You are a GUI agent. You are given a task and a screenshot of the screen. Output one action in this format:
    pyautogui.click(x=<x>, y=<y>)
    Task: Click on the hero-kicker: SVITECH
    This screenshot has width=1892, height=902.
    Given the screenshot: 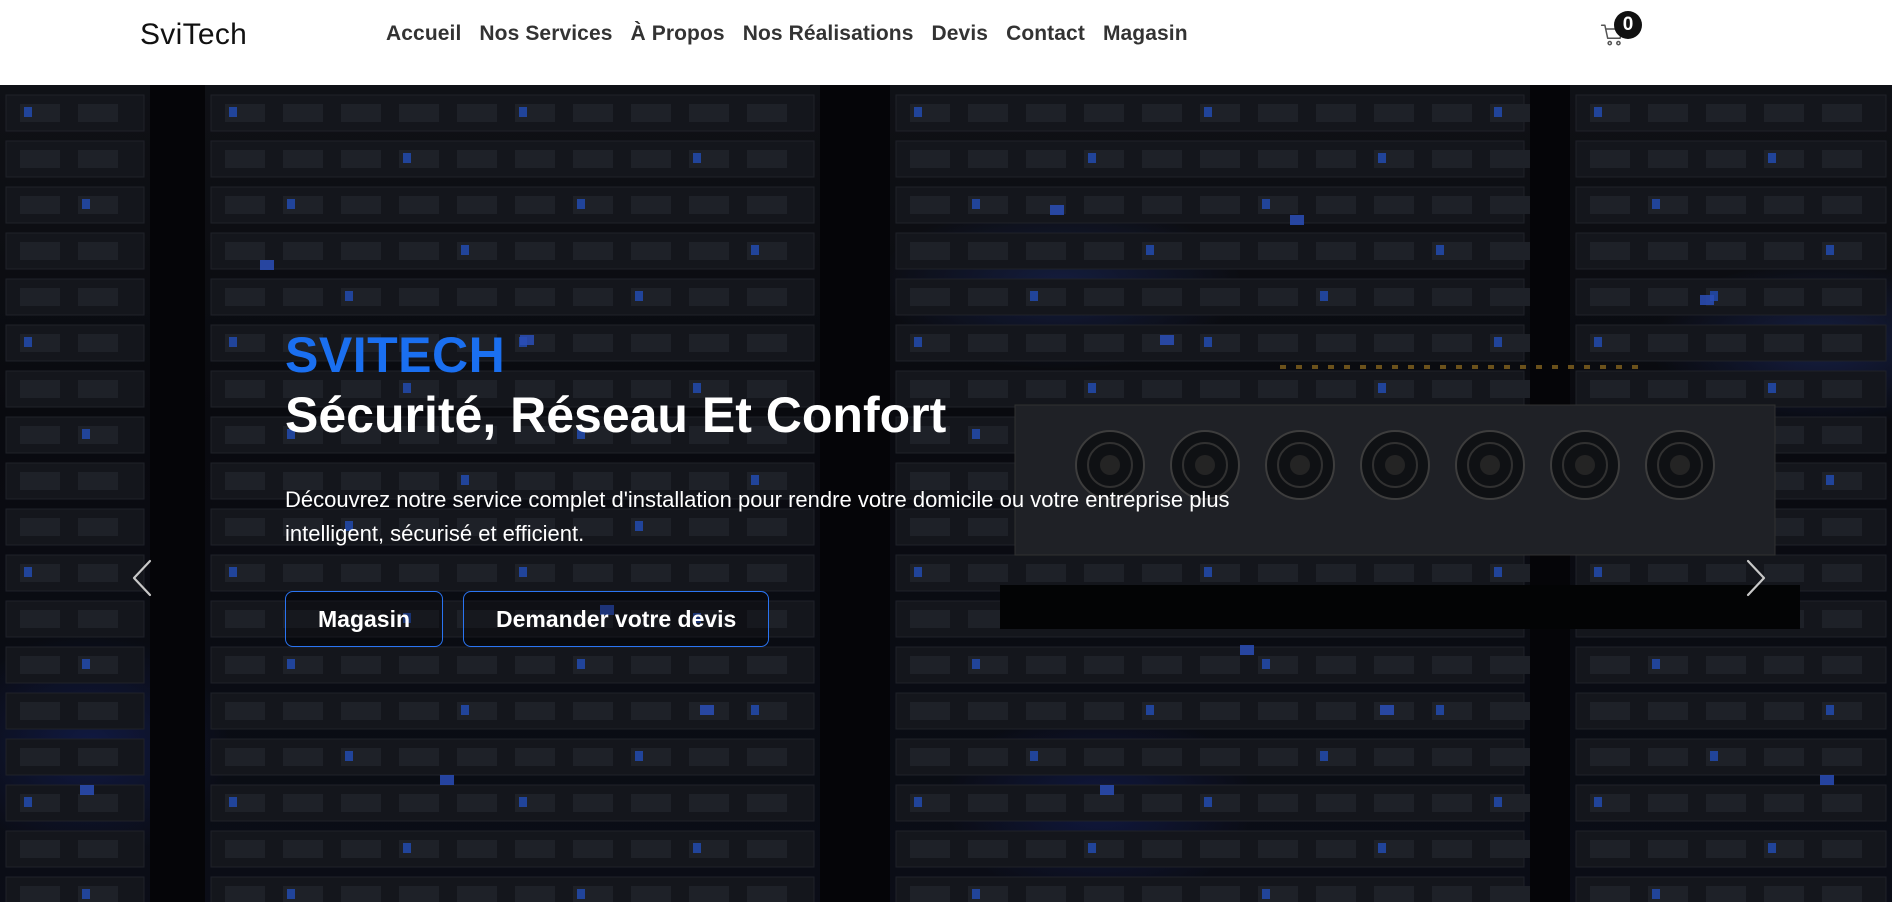 What is the action you would take?
    pyautogui.click(x=395, y=355)
    